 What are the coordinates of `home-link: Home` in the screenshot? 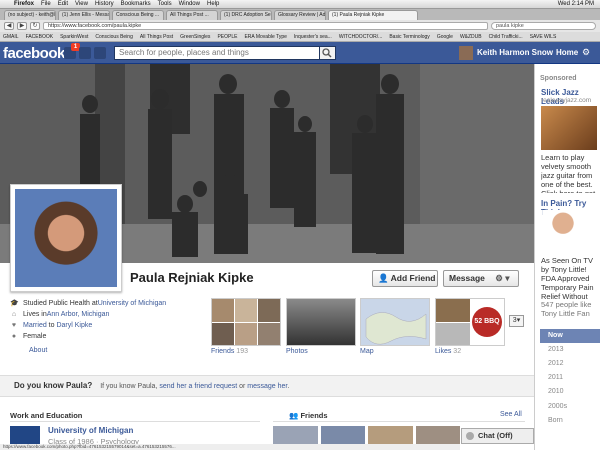 It's located at (567, 52).